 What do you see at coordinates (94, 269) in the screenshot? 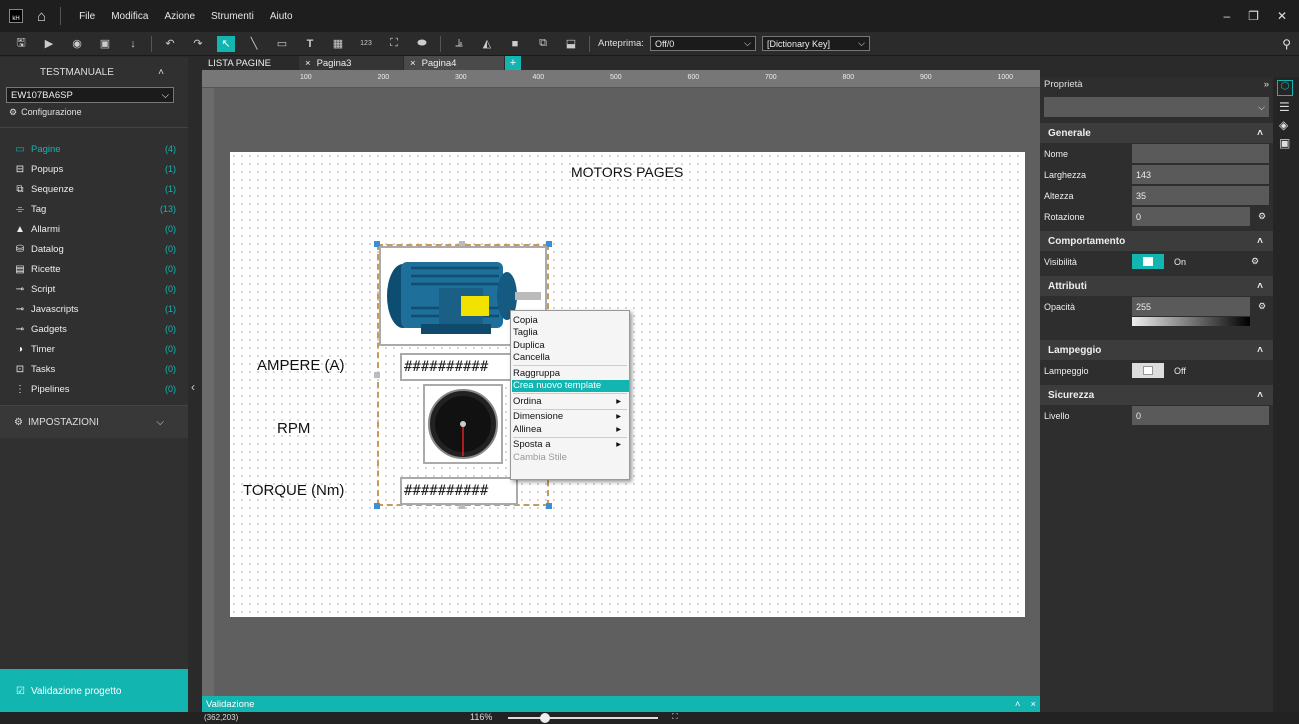
I see `sidebar-item-ricette: ▤ Ricette (0)` at bounding box center [94, 269].